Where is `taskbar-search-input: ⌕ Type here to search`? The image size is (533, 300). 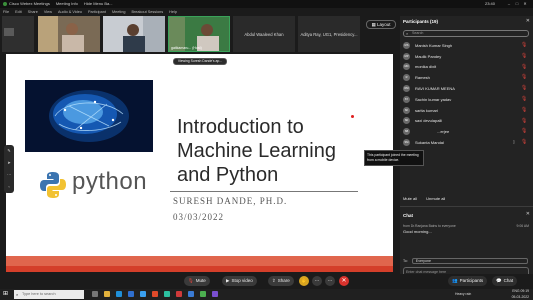 taskbar-search-input: ⌕ Type here to search is located at coordinates (49, 294).